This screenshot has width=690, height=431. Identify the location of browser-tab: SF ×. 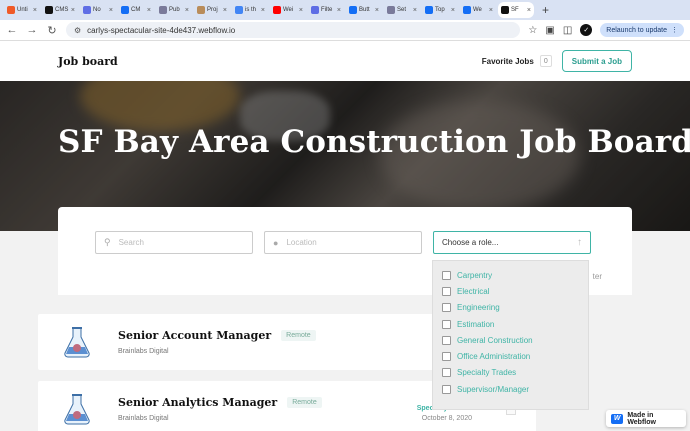
(516, 10).